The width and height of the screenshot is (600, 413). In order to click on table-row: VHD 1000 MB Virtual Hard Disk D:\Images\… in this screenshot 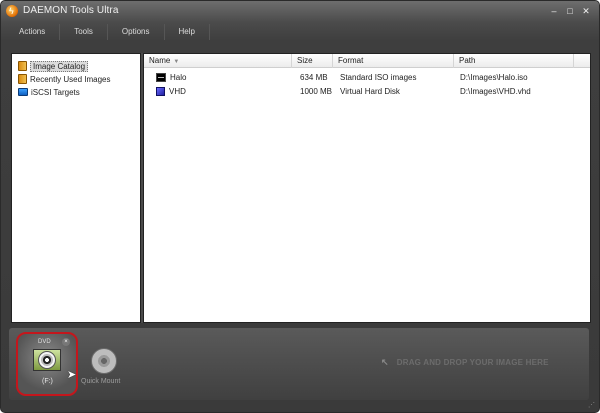, I will do `click(367, 91)`.